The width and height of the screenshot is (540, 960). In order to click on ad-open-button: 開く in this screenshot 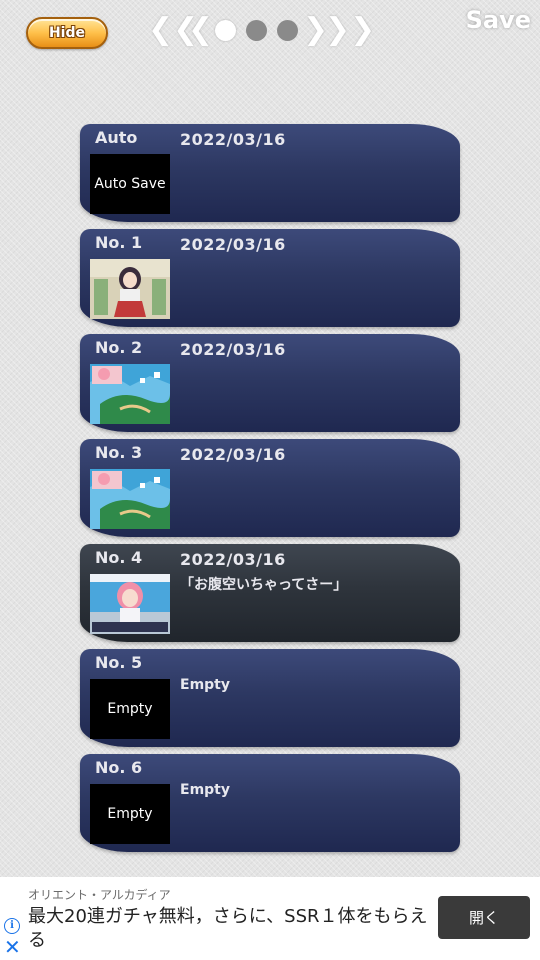, I will do `click(484, 917)`.